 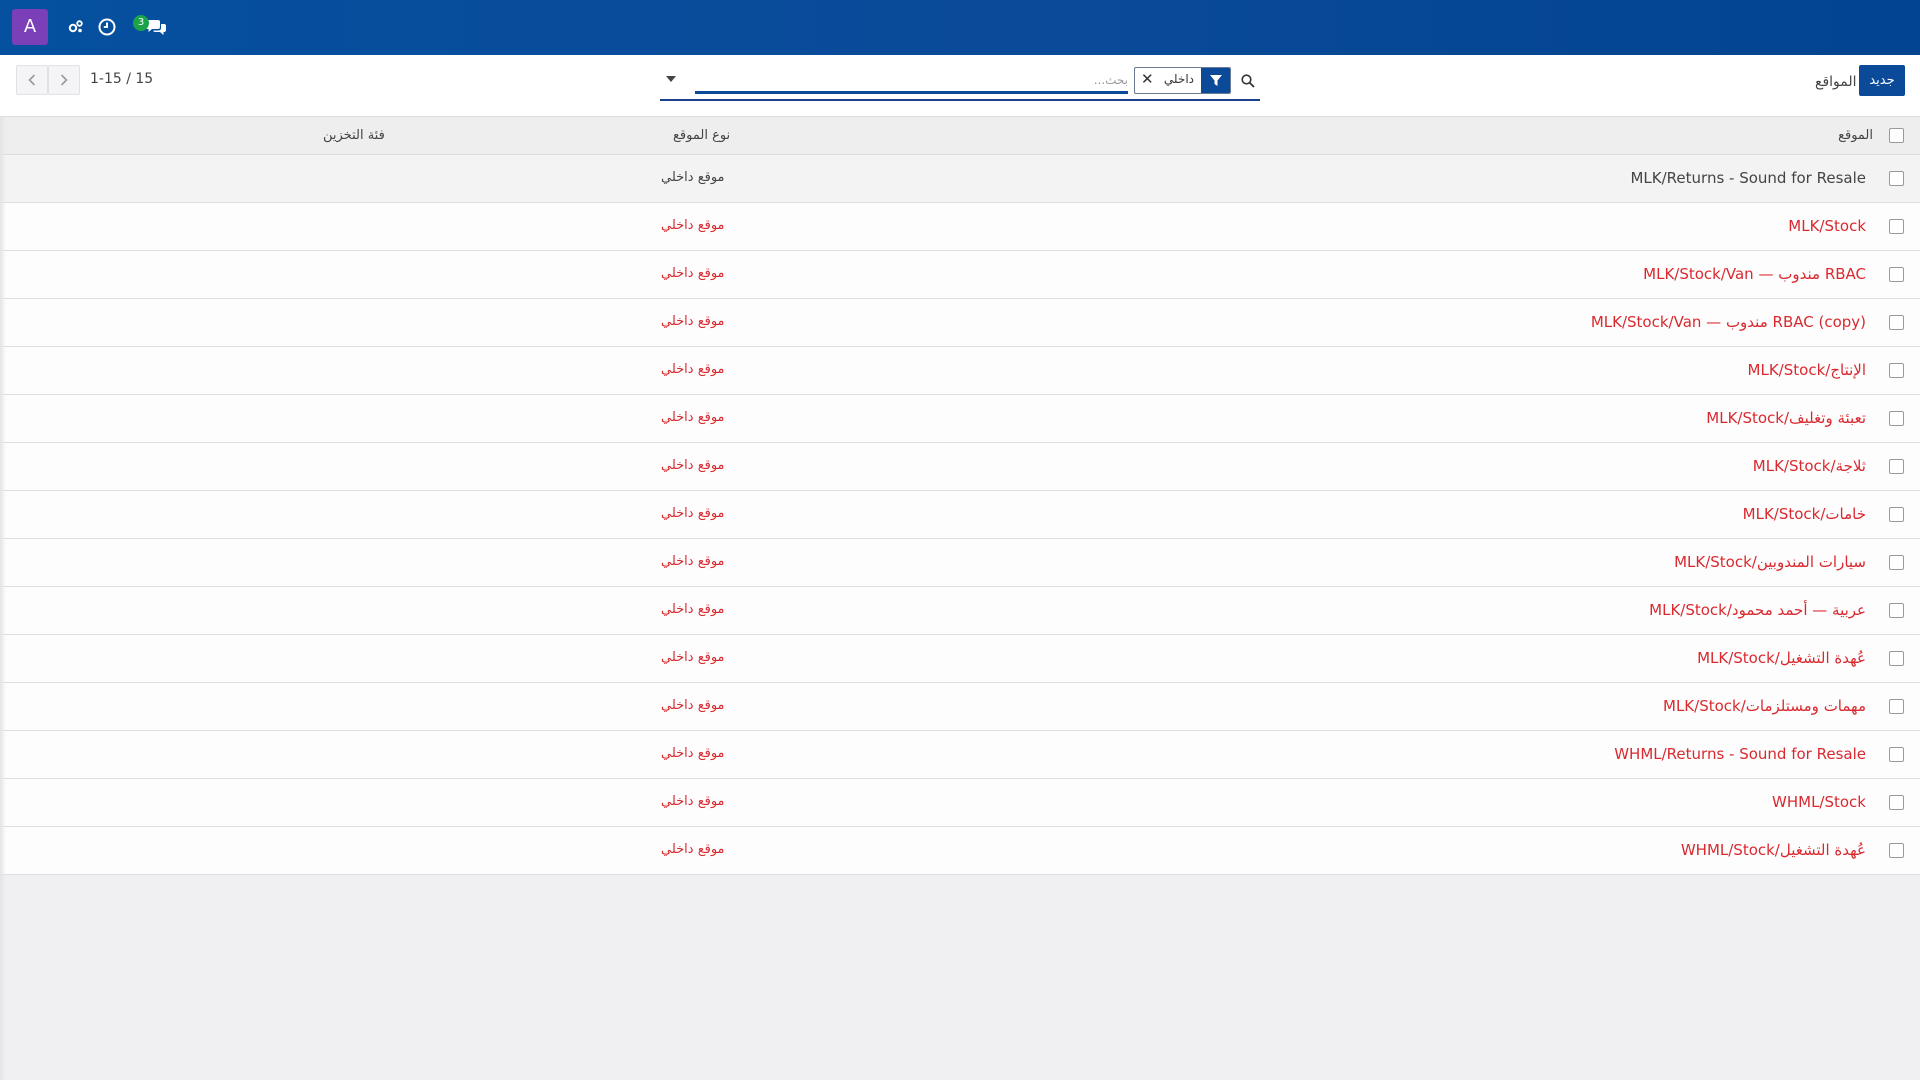 What do you see at coordinates (911, 81) in the screenshot?
I see `search-input` at bounding box center [911, 81].